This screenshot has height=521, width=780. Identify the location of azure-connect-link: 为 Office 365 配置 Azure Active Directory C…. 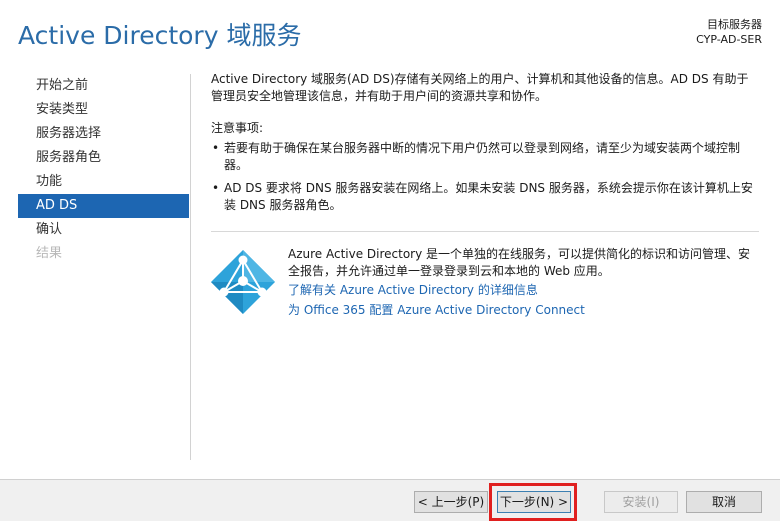
(524, 310).